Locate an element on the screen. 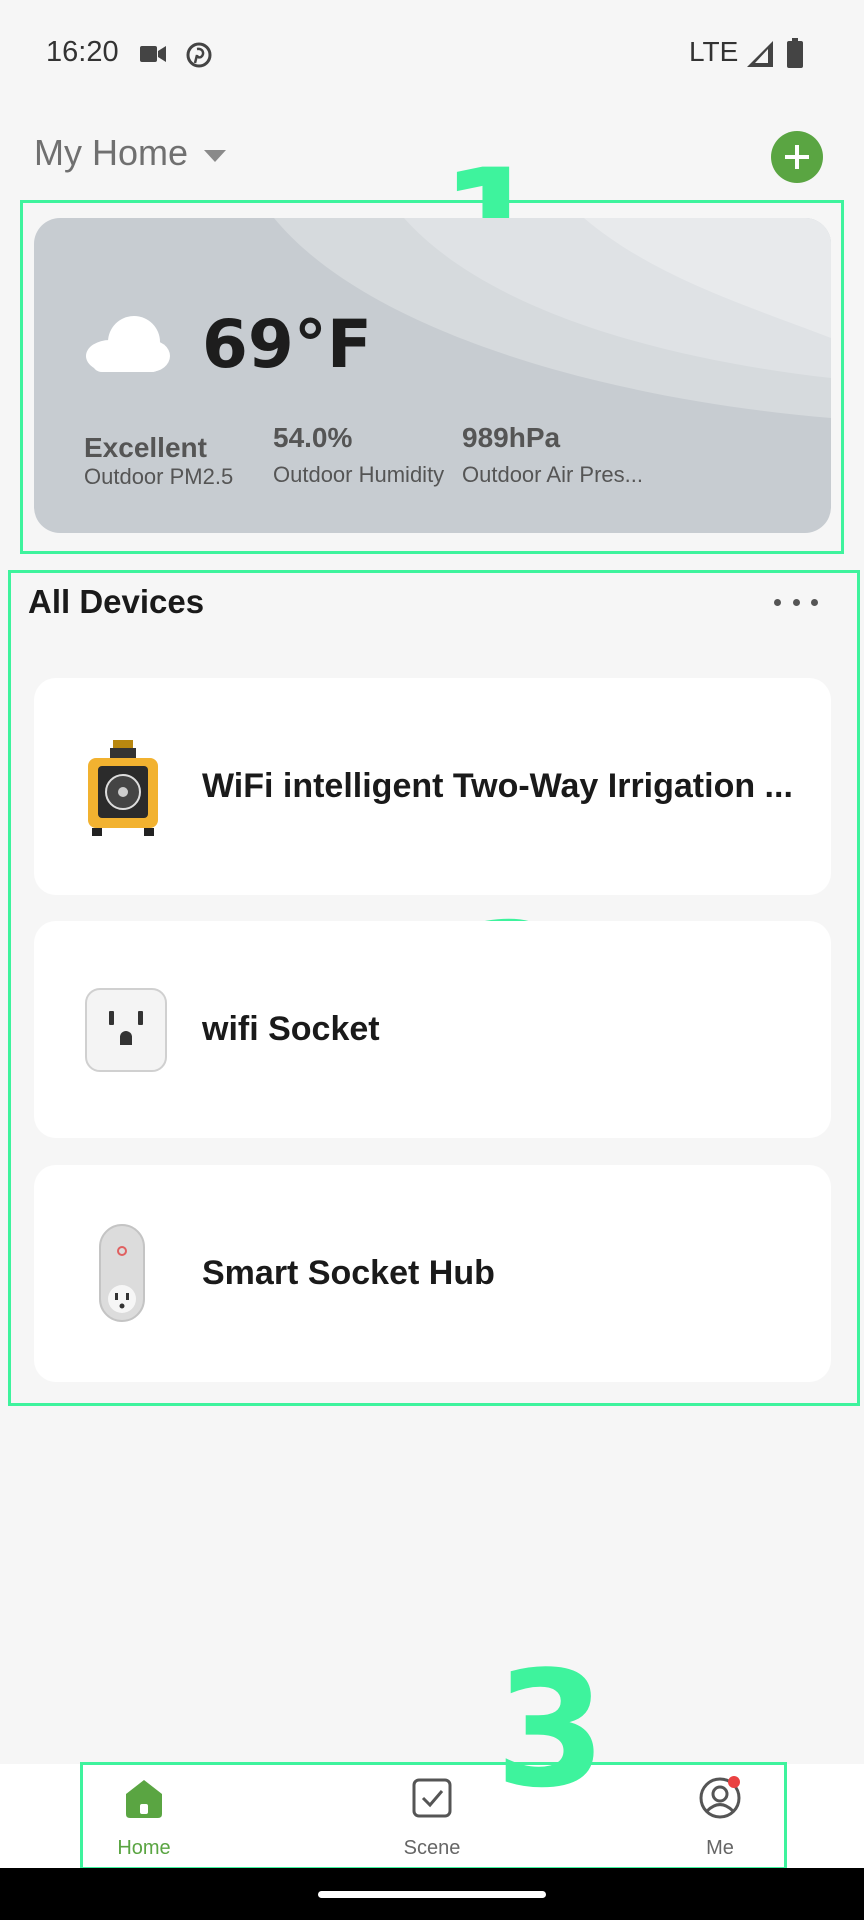 The height and width of the screenshot is (1920, 864). irrigation-timer-icon is located at coordinates (123, 788).